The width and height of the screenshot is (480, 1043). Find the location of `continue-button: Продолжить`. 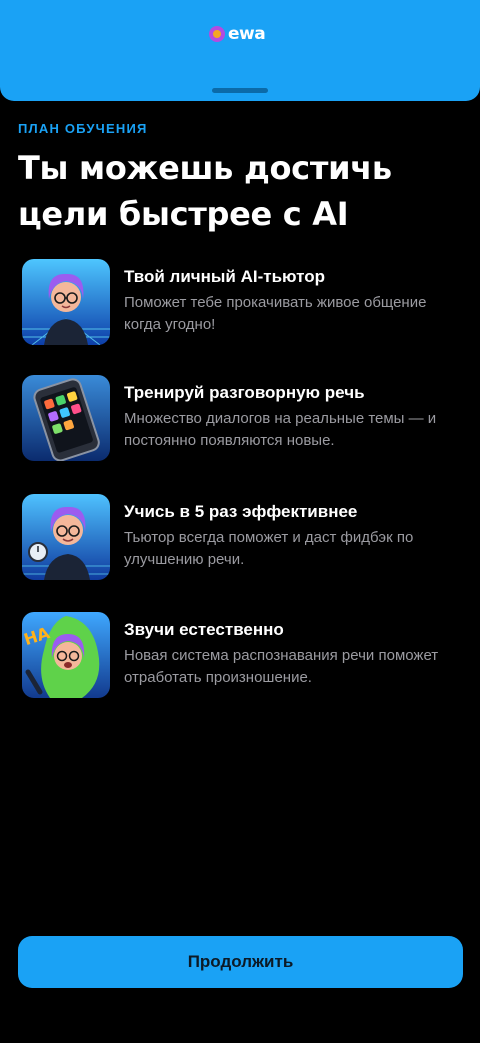

continue-button: Продолжить is located at coordinates (240, 962).